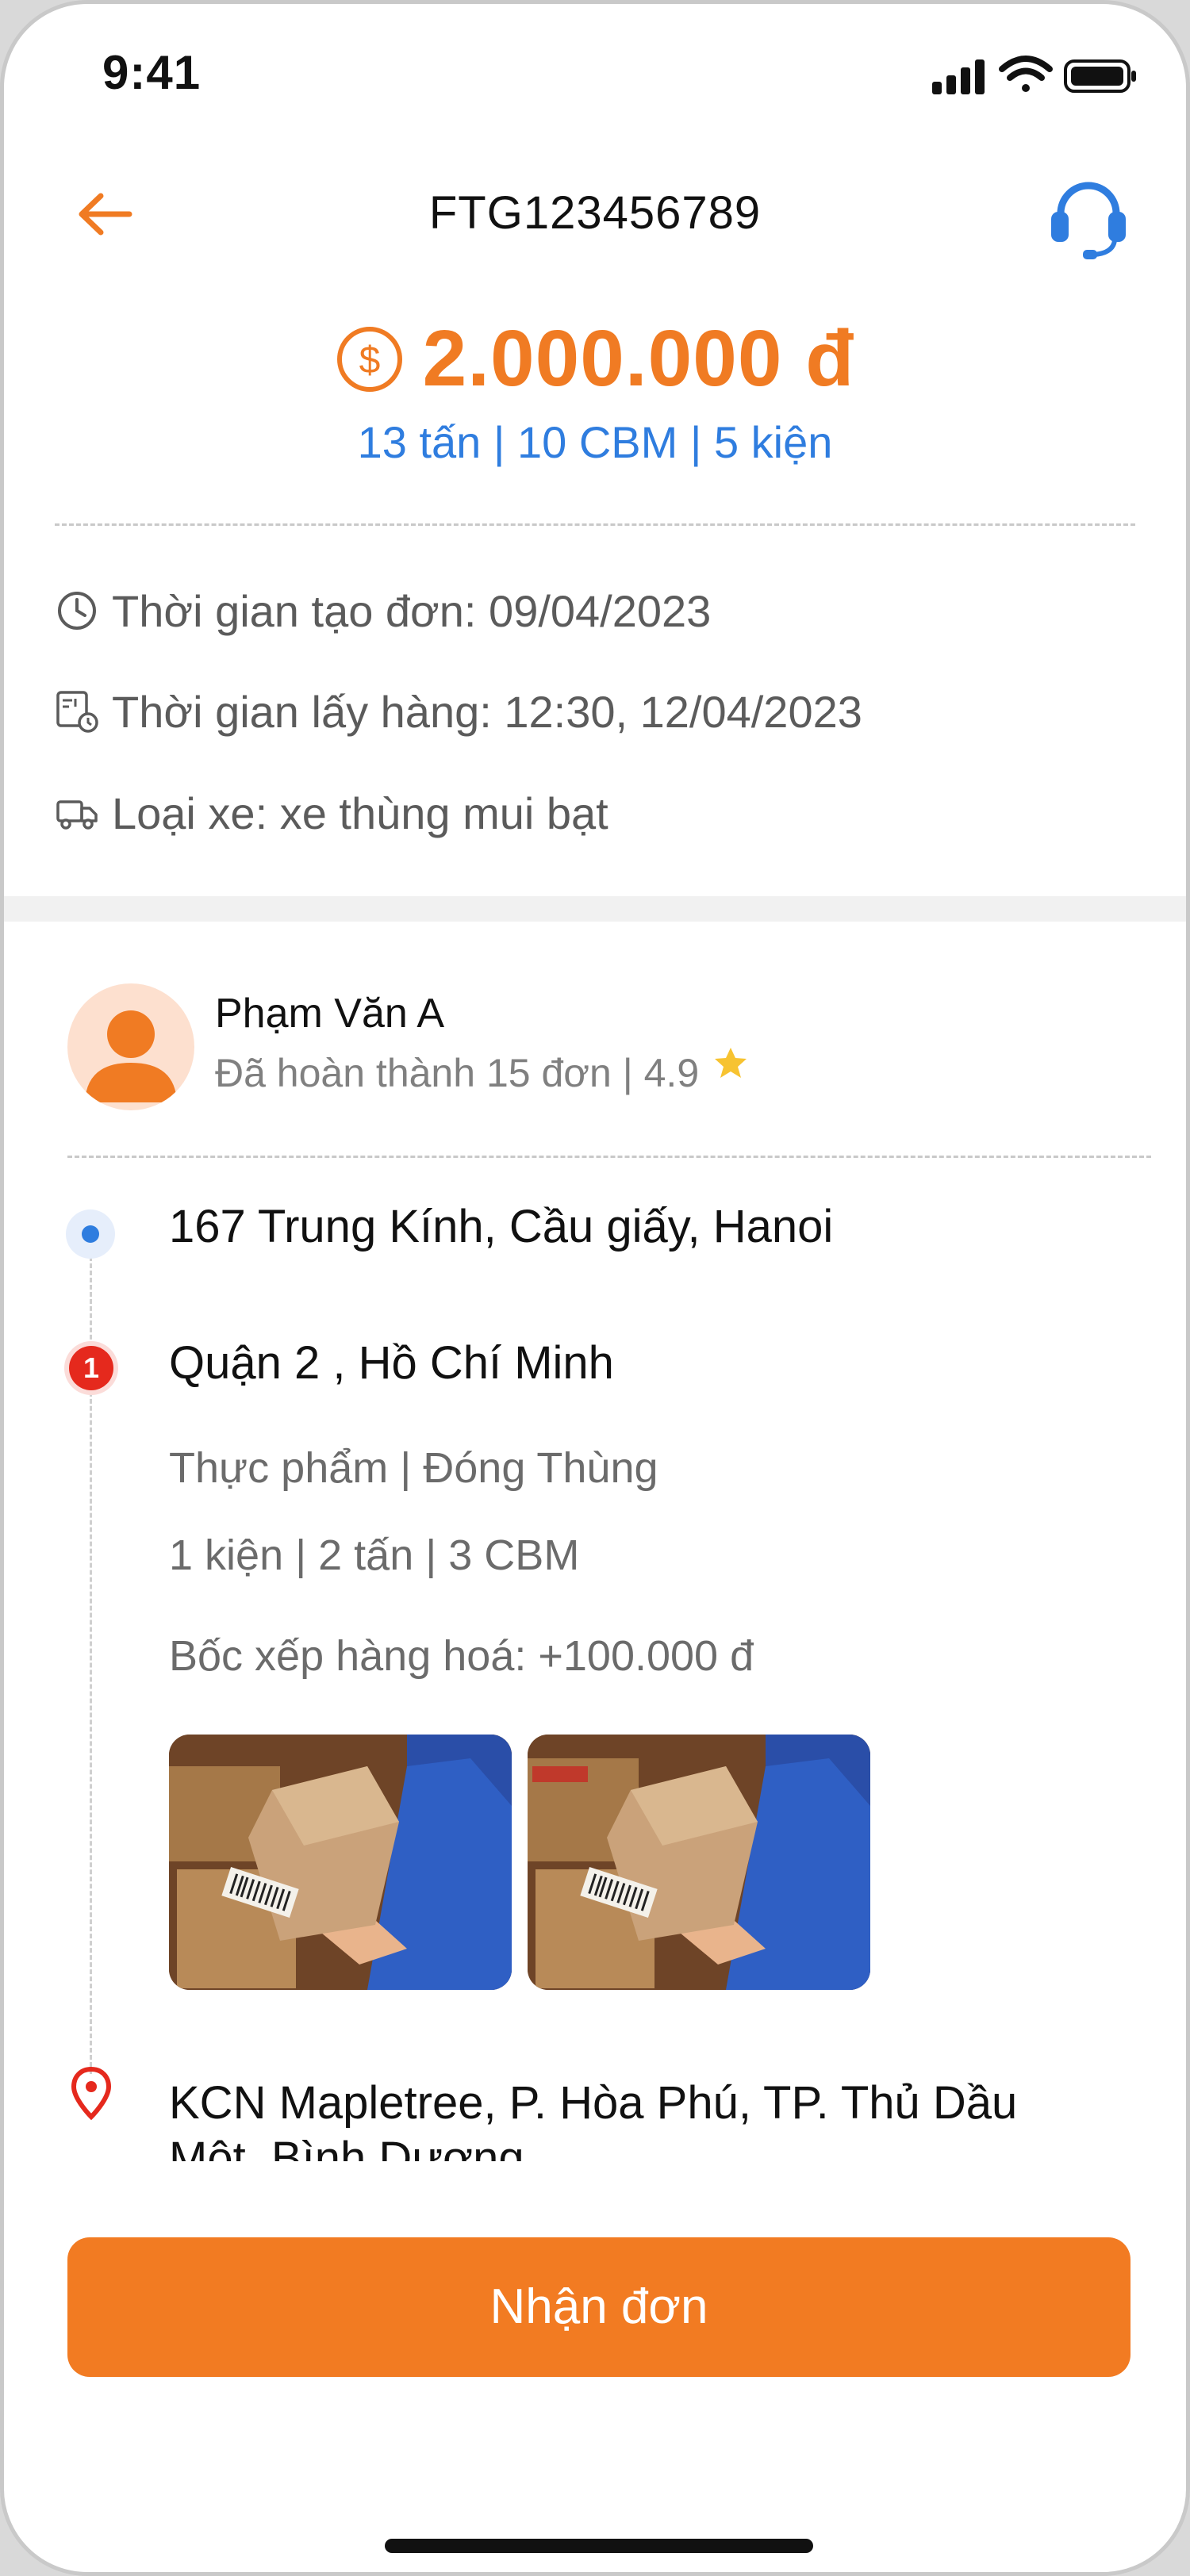 The width and height of the screenshot is (1190, 2576). Describe the element at coordinates (583, 1046) in the screenshot. I see `driver-card: Phạm Văn A Đã hoàn thành 15 đơn | 4.9` at that location.